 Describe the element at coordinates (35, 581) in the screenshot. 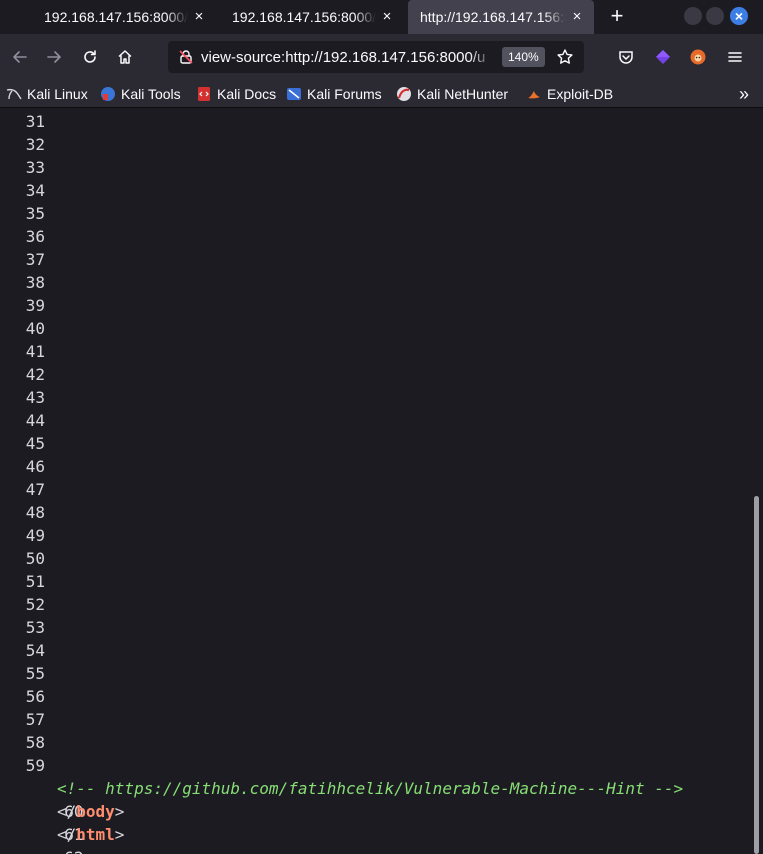

I see `line-number: 51` at that location.